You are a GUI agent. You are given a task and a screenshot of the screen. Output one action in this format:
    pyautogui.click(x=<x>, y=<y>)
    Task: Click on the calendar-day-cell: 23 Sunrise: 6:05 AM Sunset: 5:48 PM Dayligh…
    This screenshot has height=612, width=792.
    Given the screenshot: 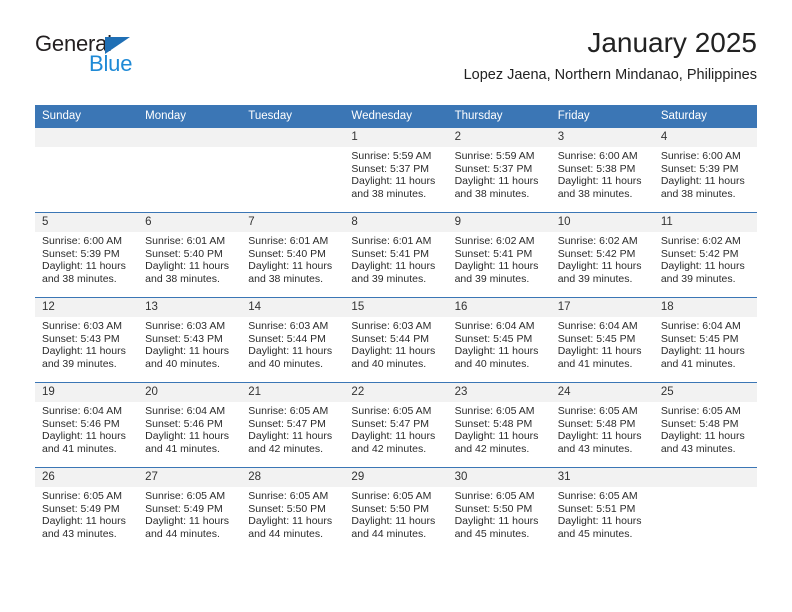 What is the action you would take?
    pyautogui.click(x=499, y=425)
    